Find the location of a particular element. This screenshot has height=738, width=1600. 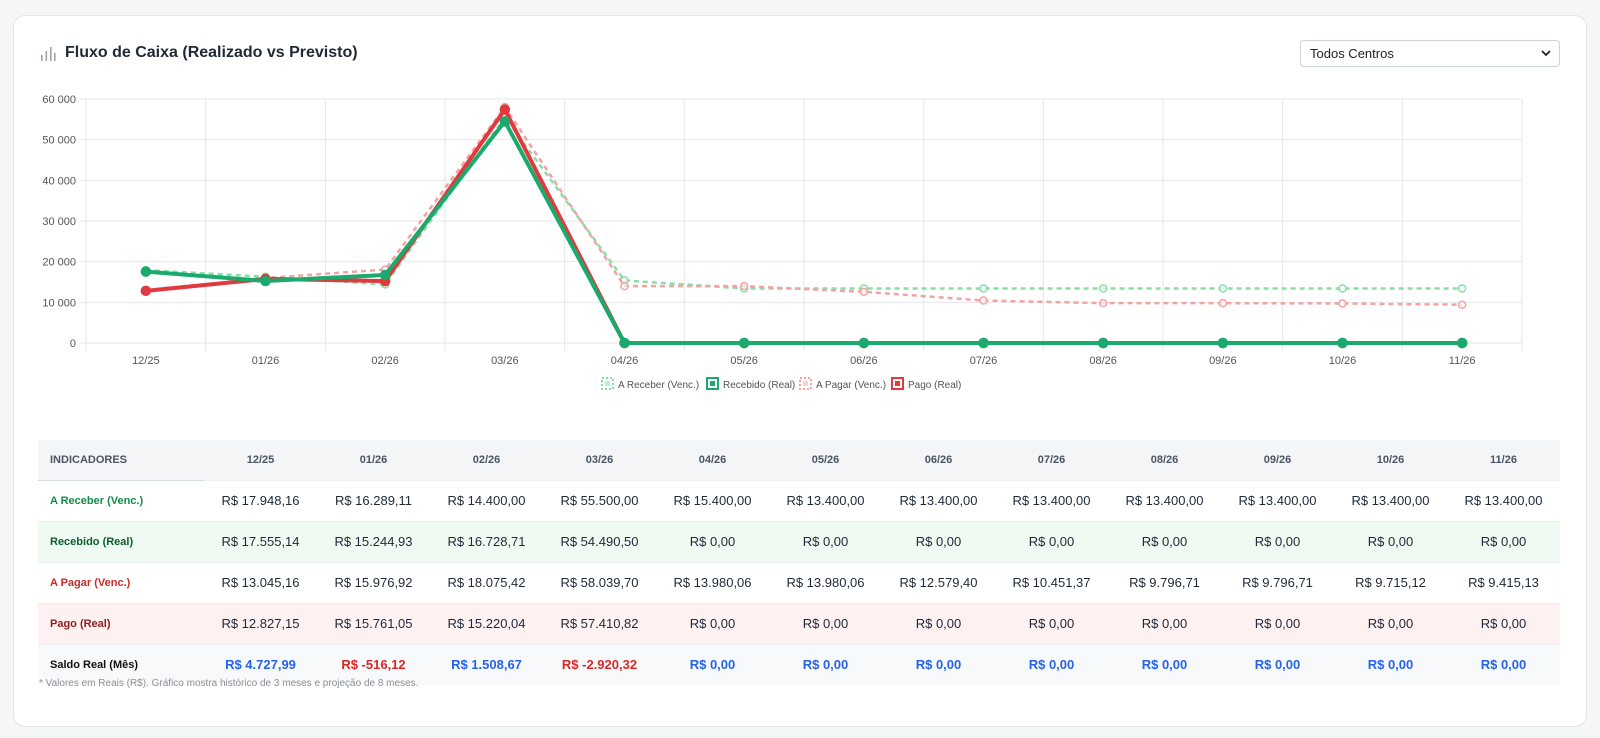

x-tick-label: 07/26 is located at coordinates (984, 361).